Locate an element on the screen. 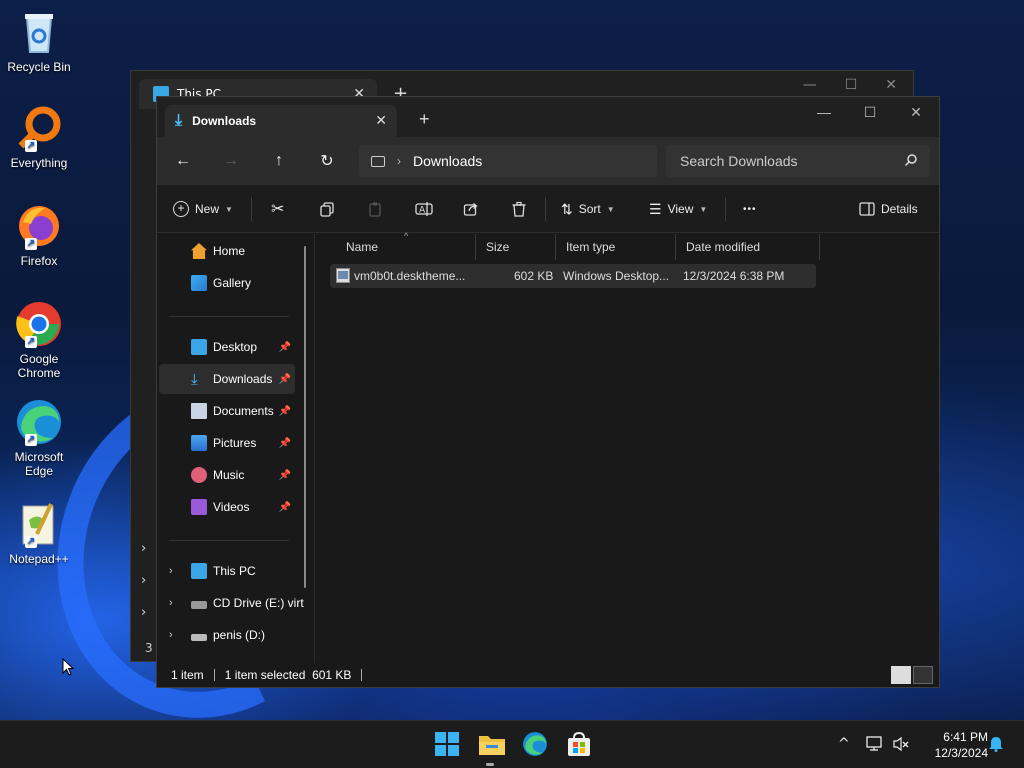 The width and height of the screenshot is (1024, 768). window-controls: — ☐ ✕ is located at coordinates (850, 85).